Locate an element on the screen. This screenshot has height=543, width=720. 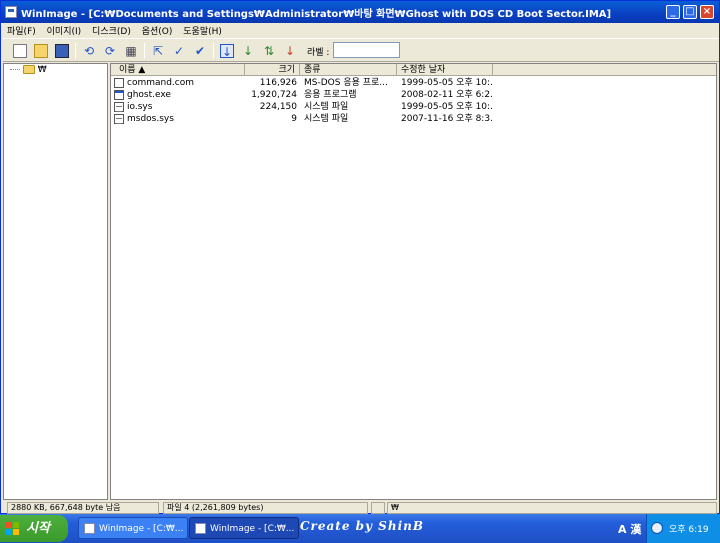
file-type: 응용 프로그램 is located at coordinates (330, 95).